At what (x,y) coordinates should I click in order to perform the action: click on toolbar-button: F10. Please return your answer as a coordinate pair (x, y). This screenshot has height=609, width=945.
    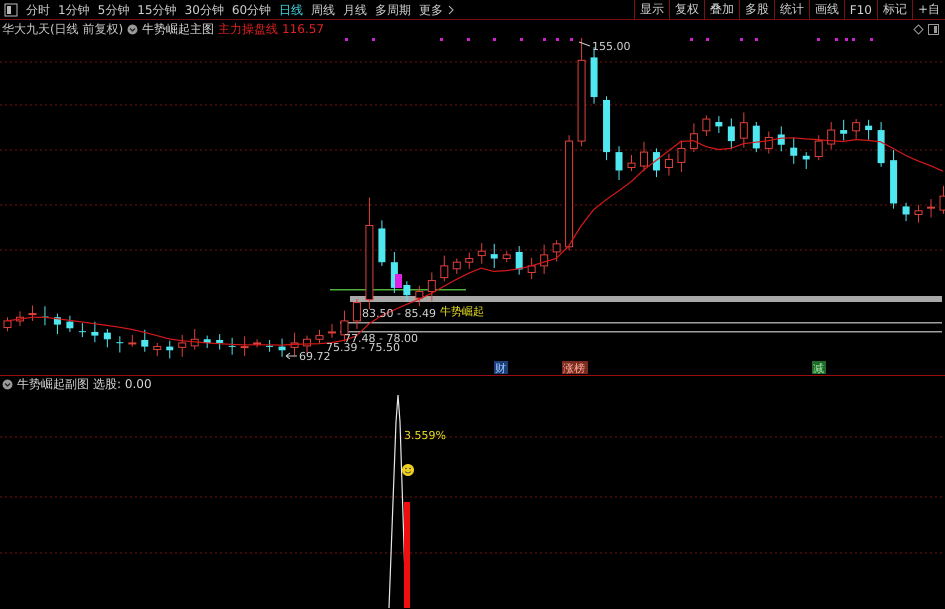
    Looking at the image, I should click on (860, 9).